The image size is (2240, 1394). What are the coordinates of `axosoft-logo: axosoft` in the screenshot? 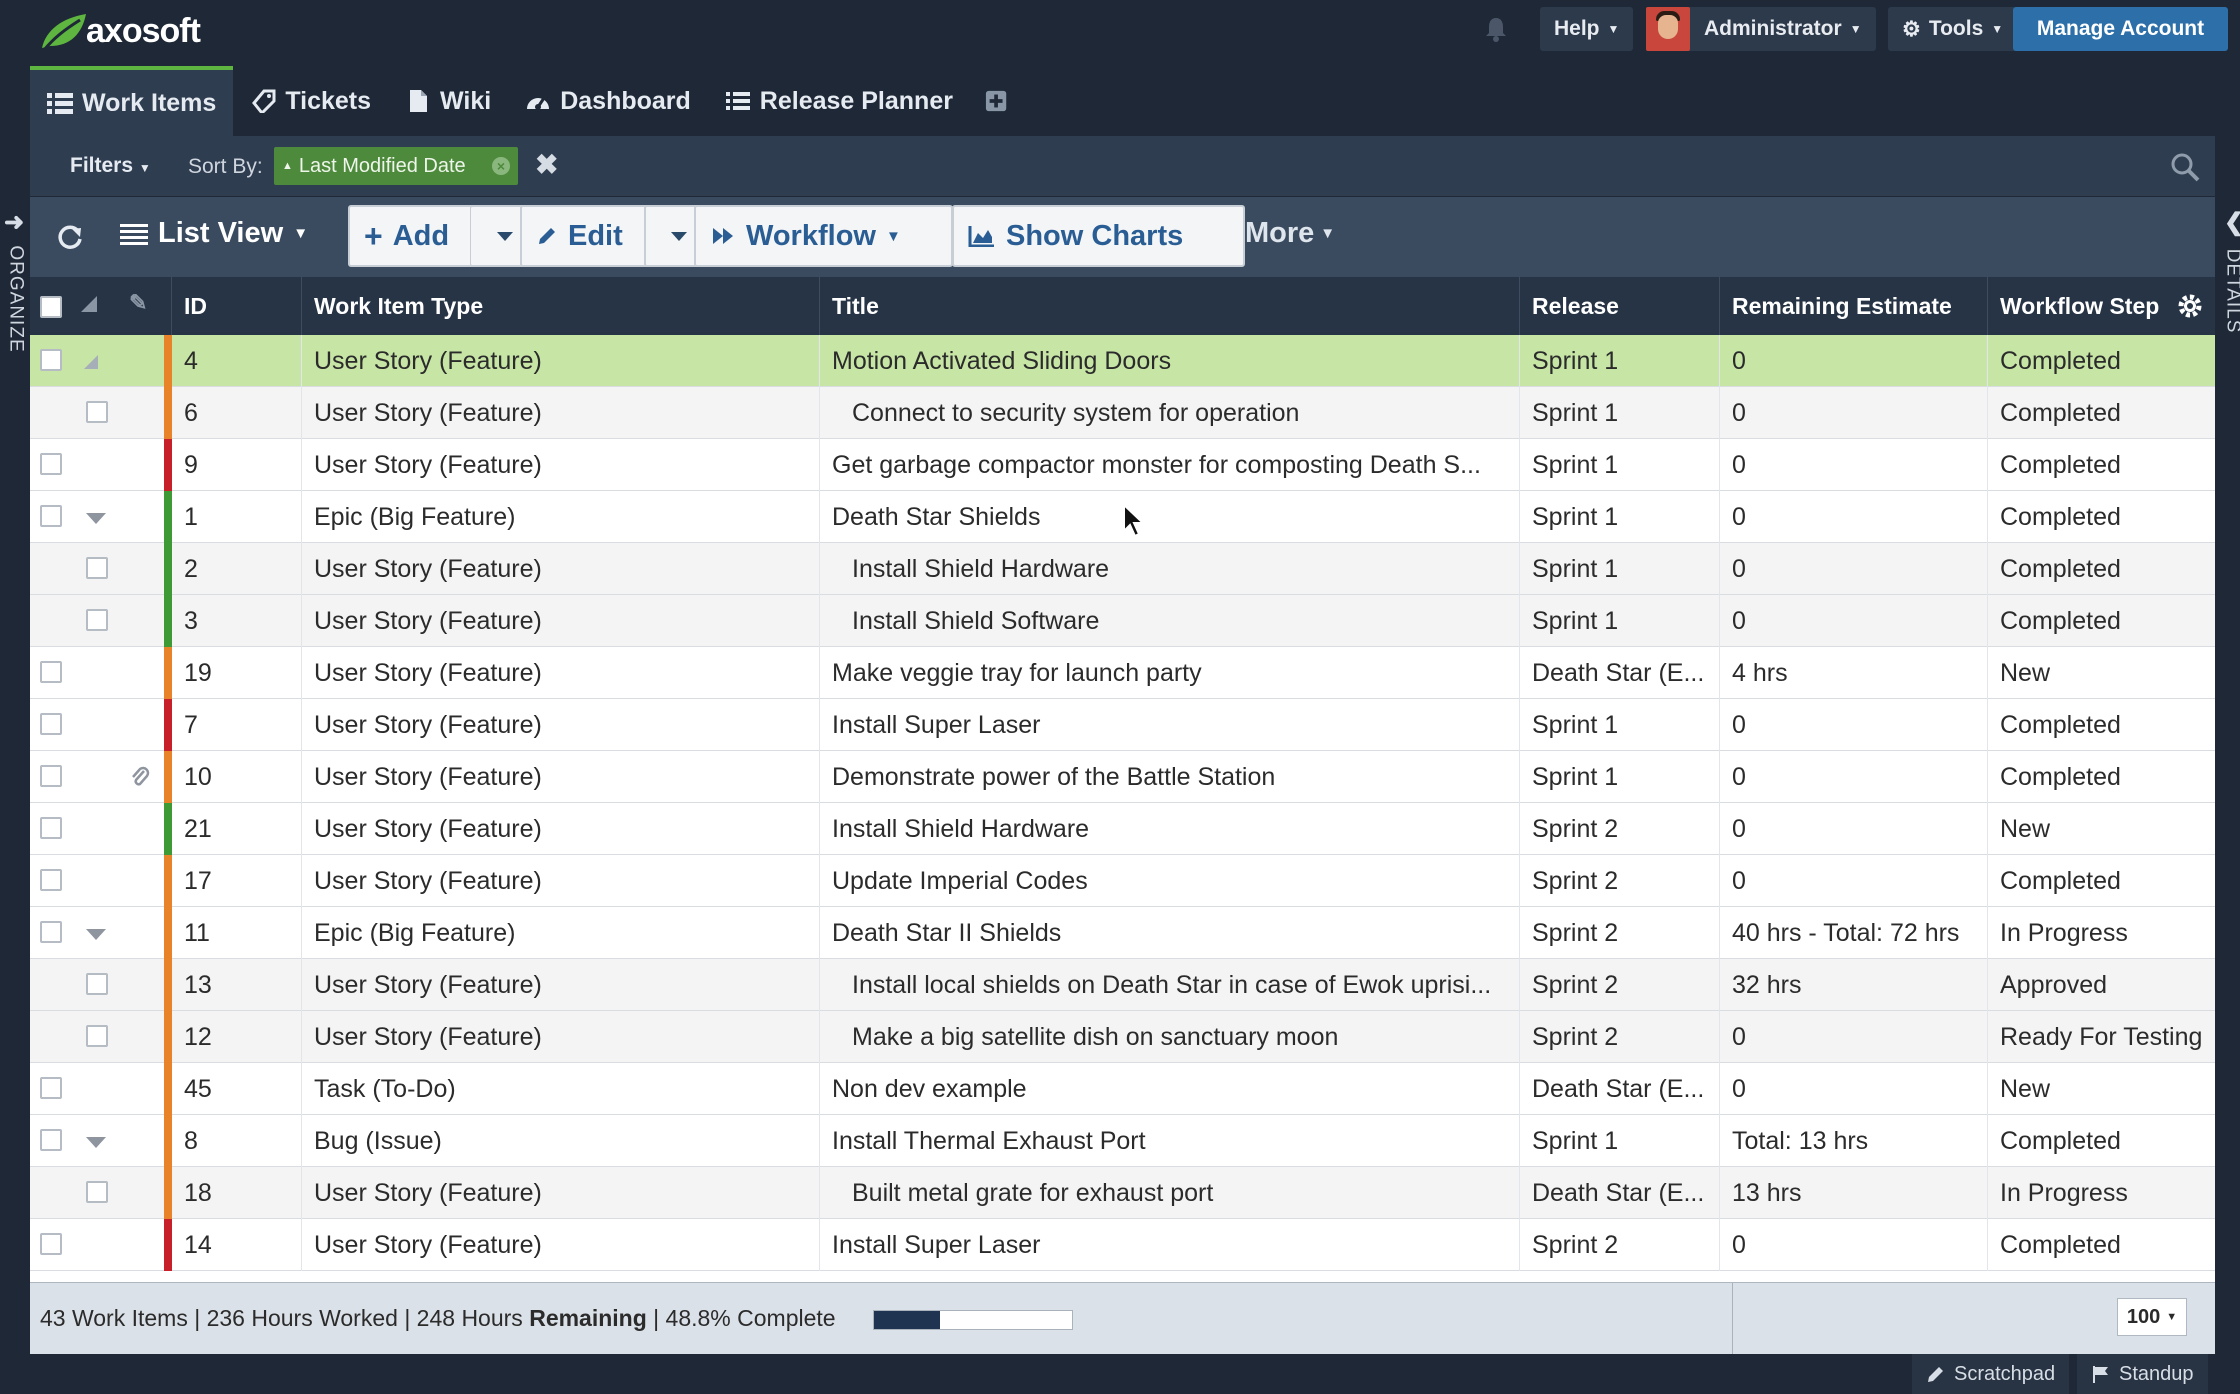 It's located at (118, 31).